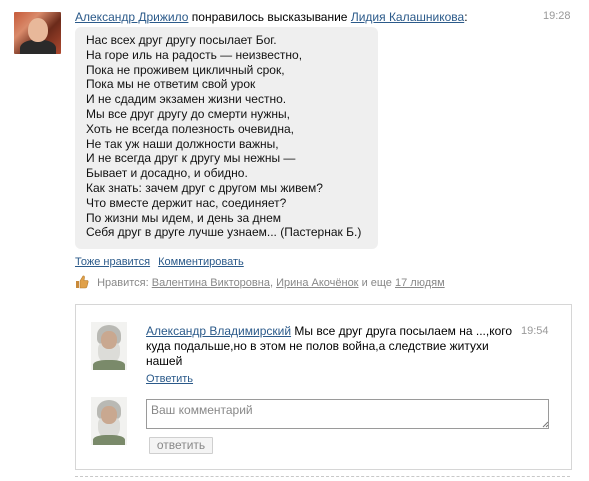  I want to click on poem-line: На горе иль на радость — неизвестно,, so click(194, 54).